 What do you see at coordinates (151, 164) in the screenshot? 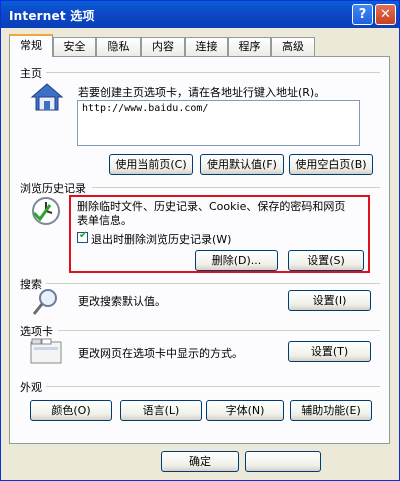
I see `use-current-button: 使用当前页(C)` at bounding box center [151, 164].